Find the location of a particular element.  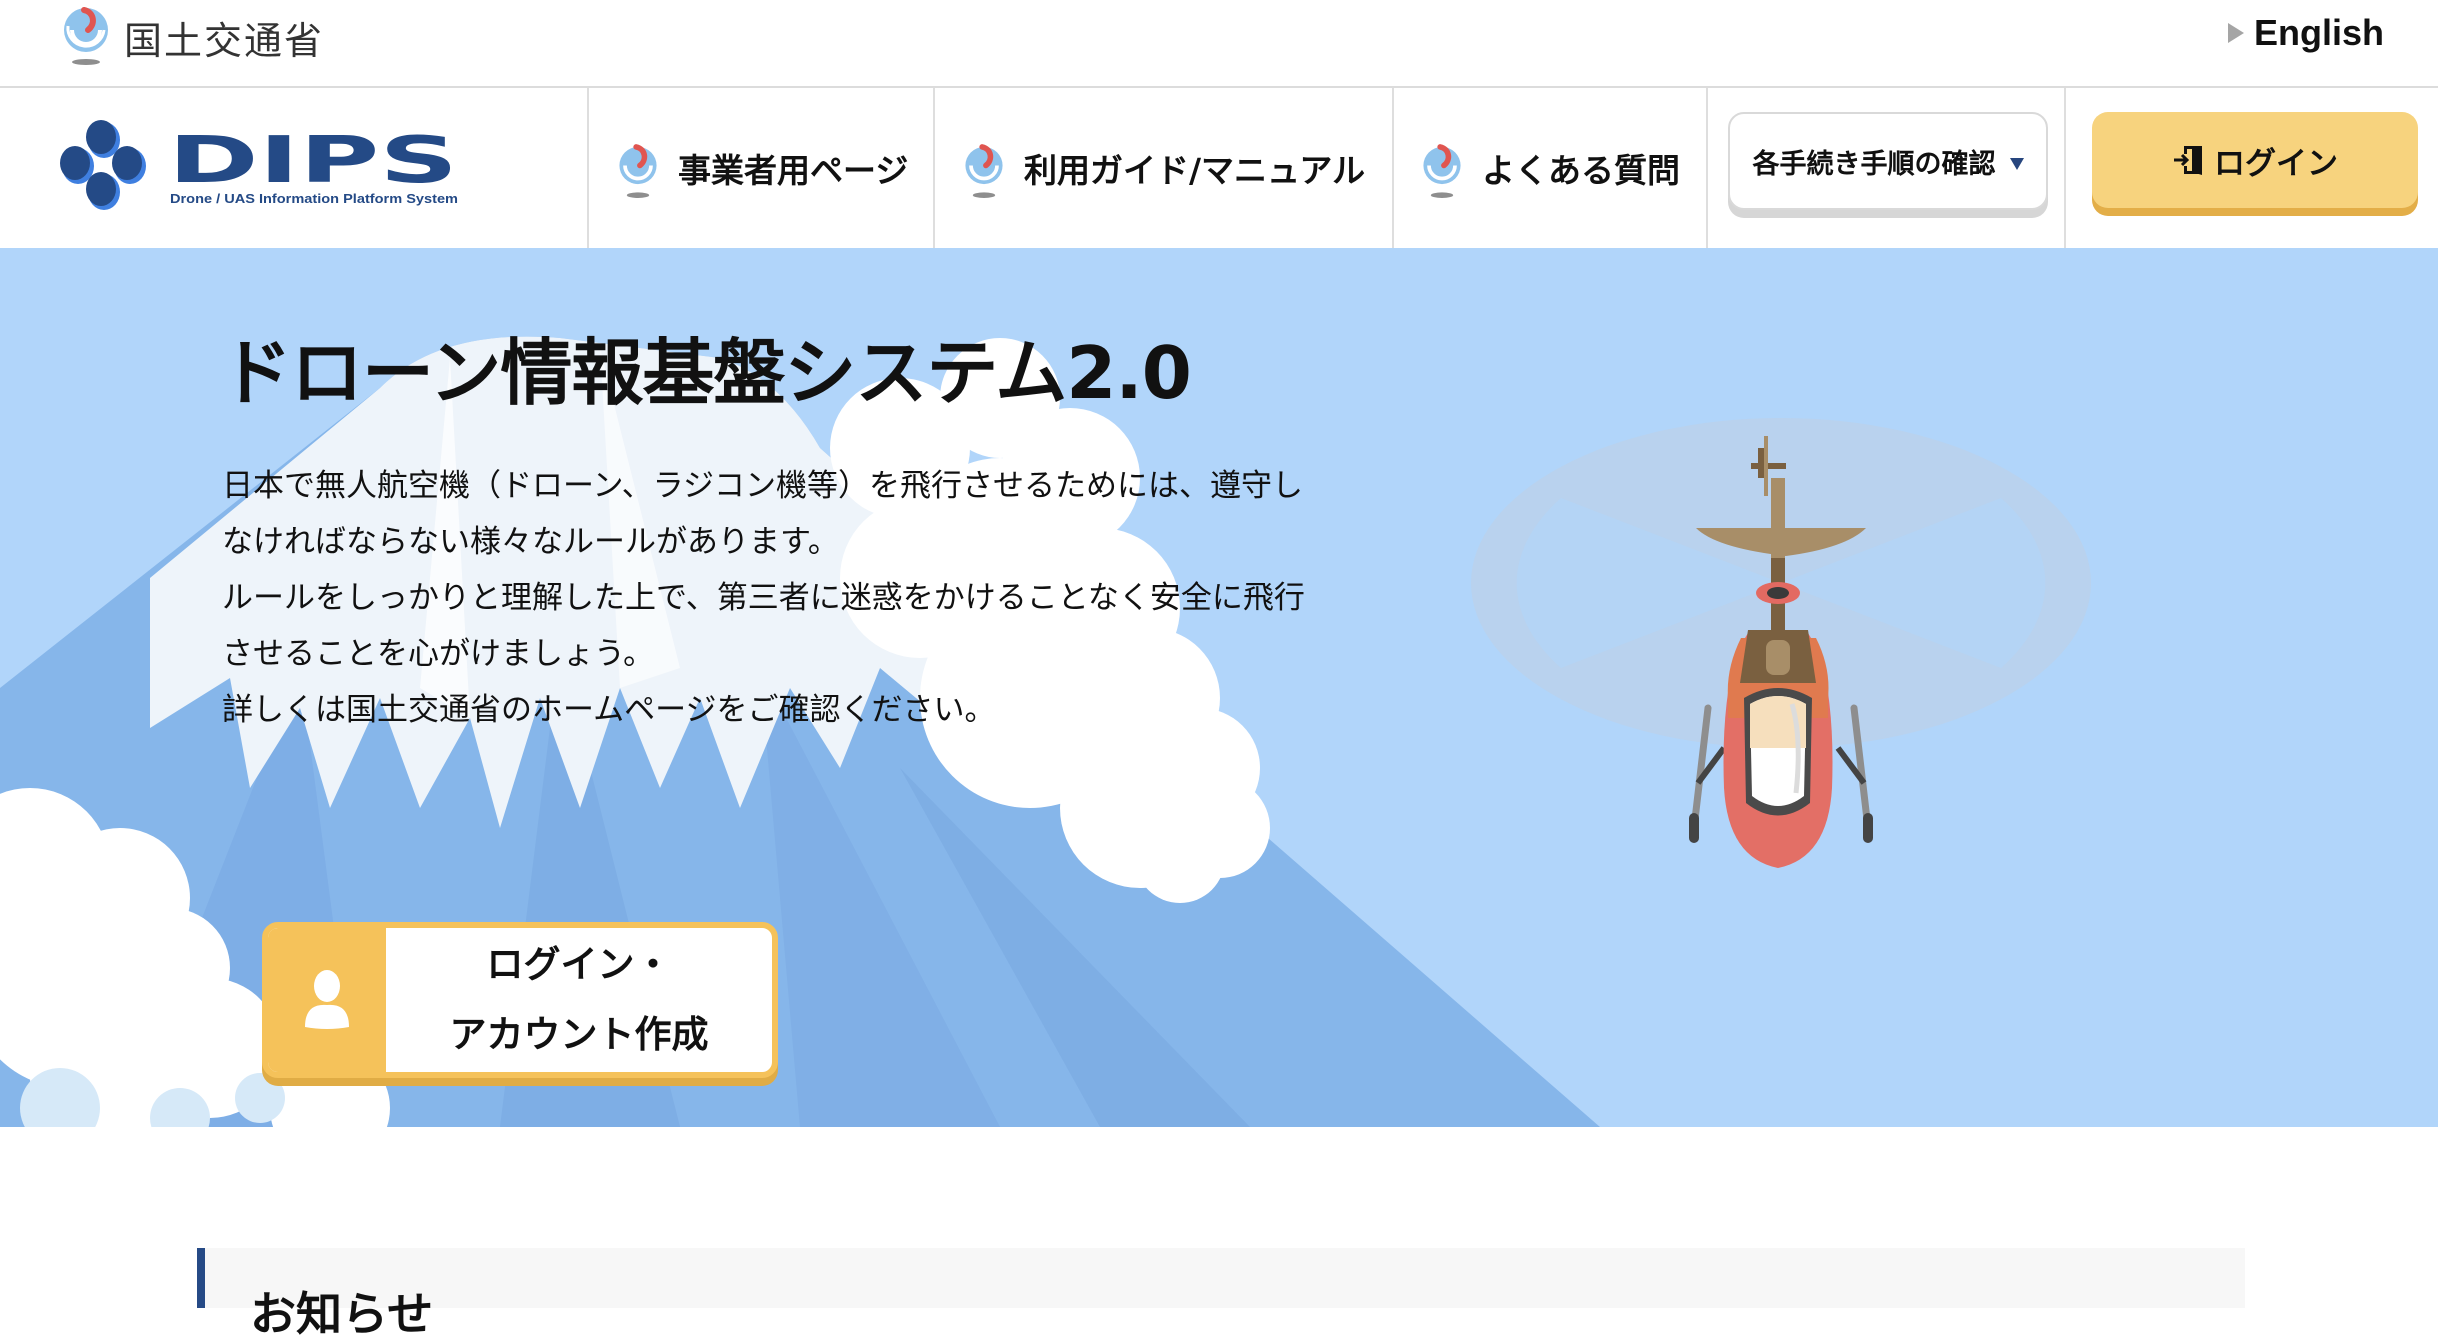

procedures-dropdown: 各手続き手順の確認 is located at coordinates (1888, 161).